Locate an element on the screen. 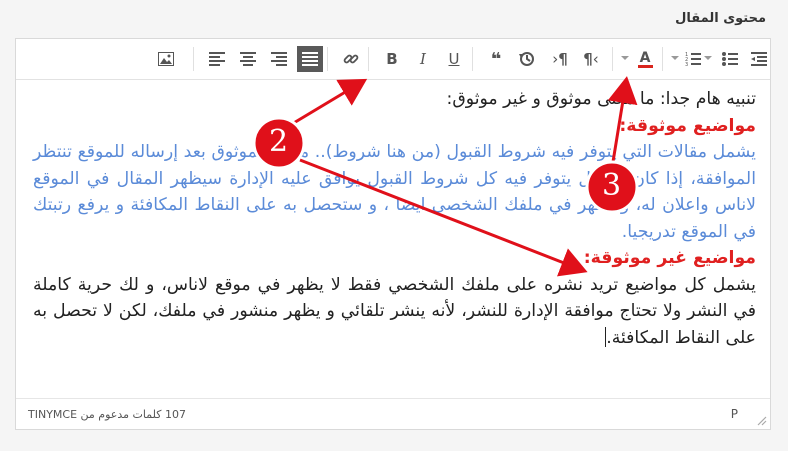 The height and width of the screenshot is (451, 788). align-center-icon is located at coordinates (248, 59).